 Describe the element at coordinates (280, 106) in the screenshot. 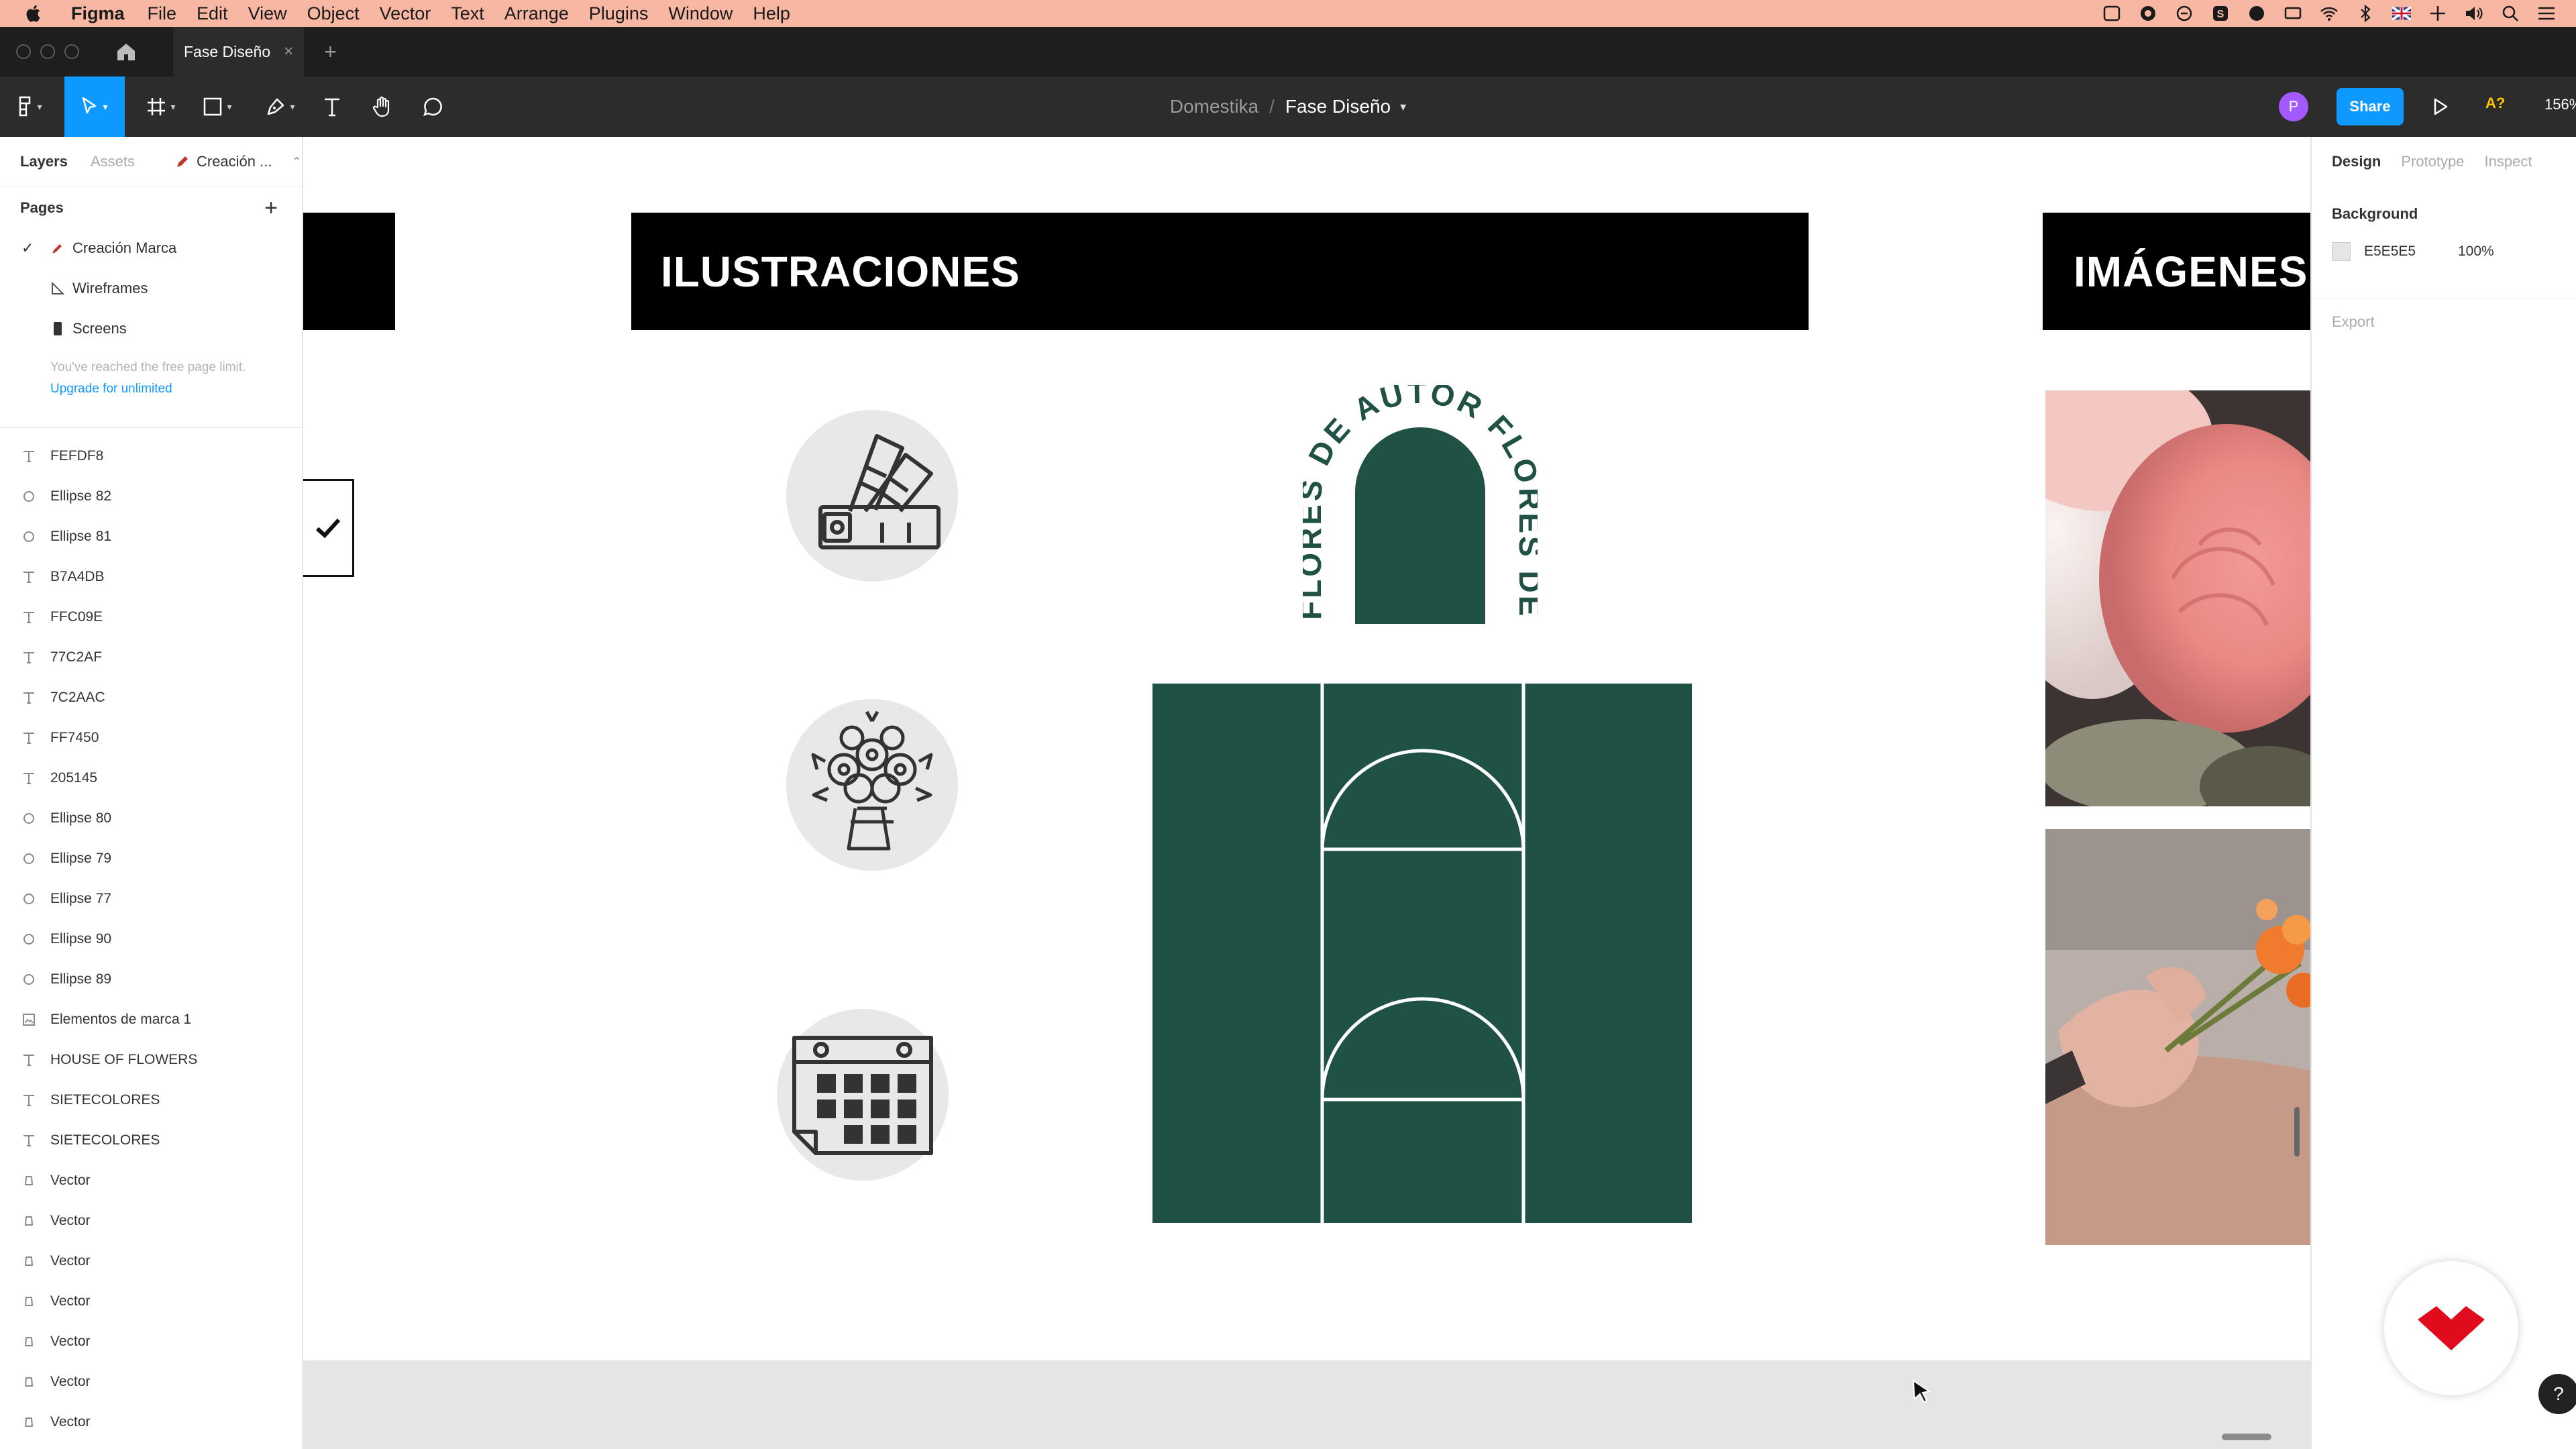

I see `pen-tool-button: ▾` at that location.